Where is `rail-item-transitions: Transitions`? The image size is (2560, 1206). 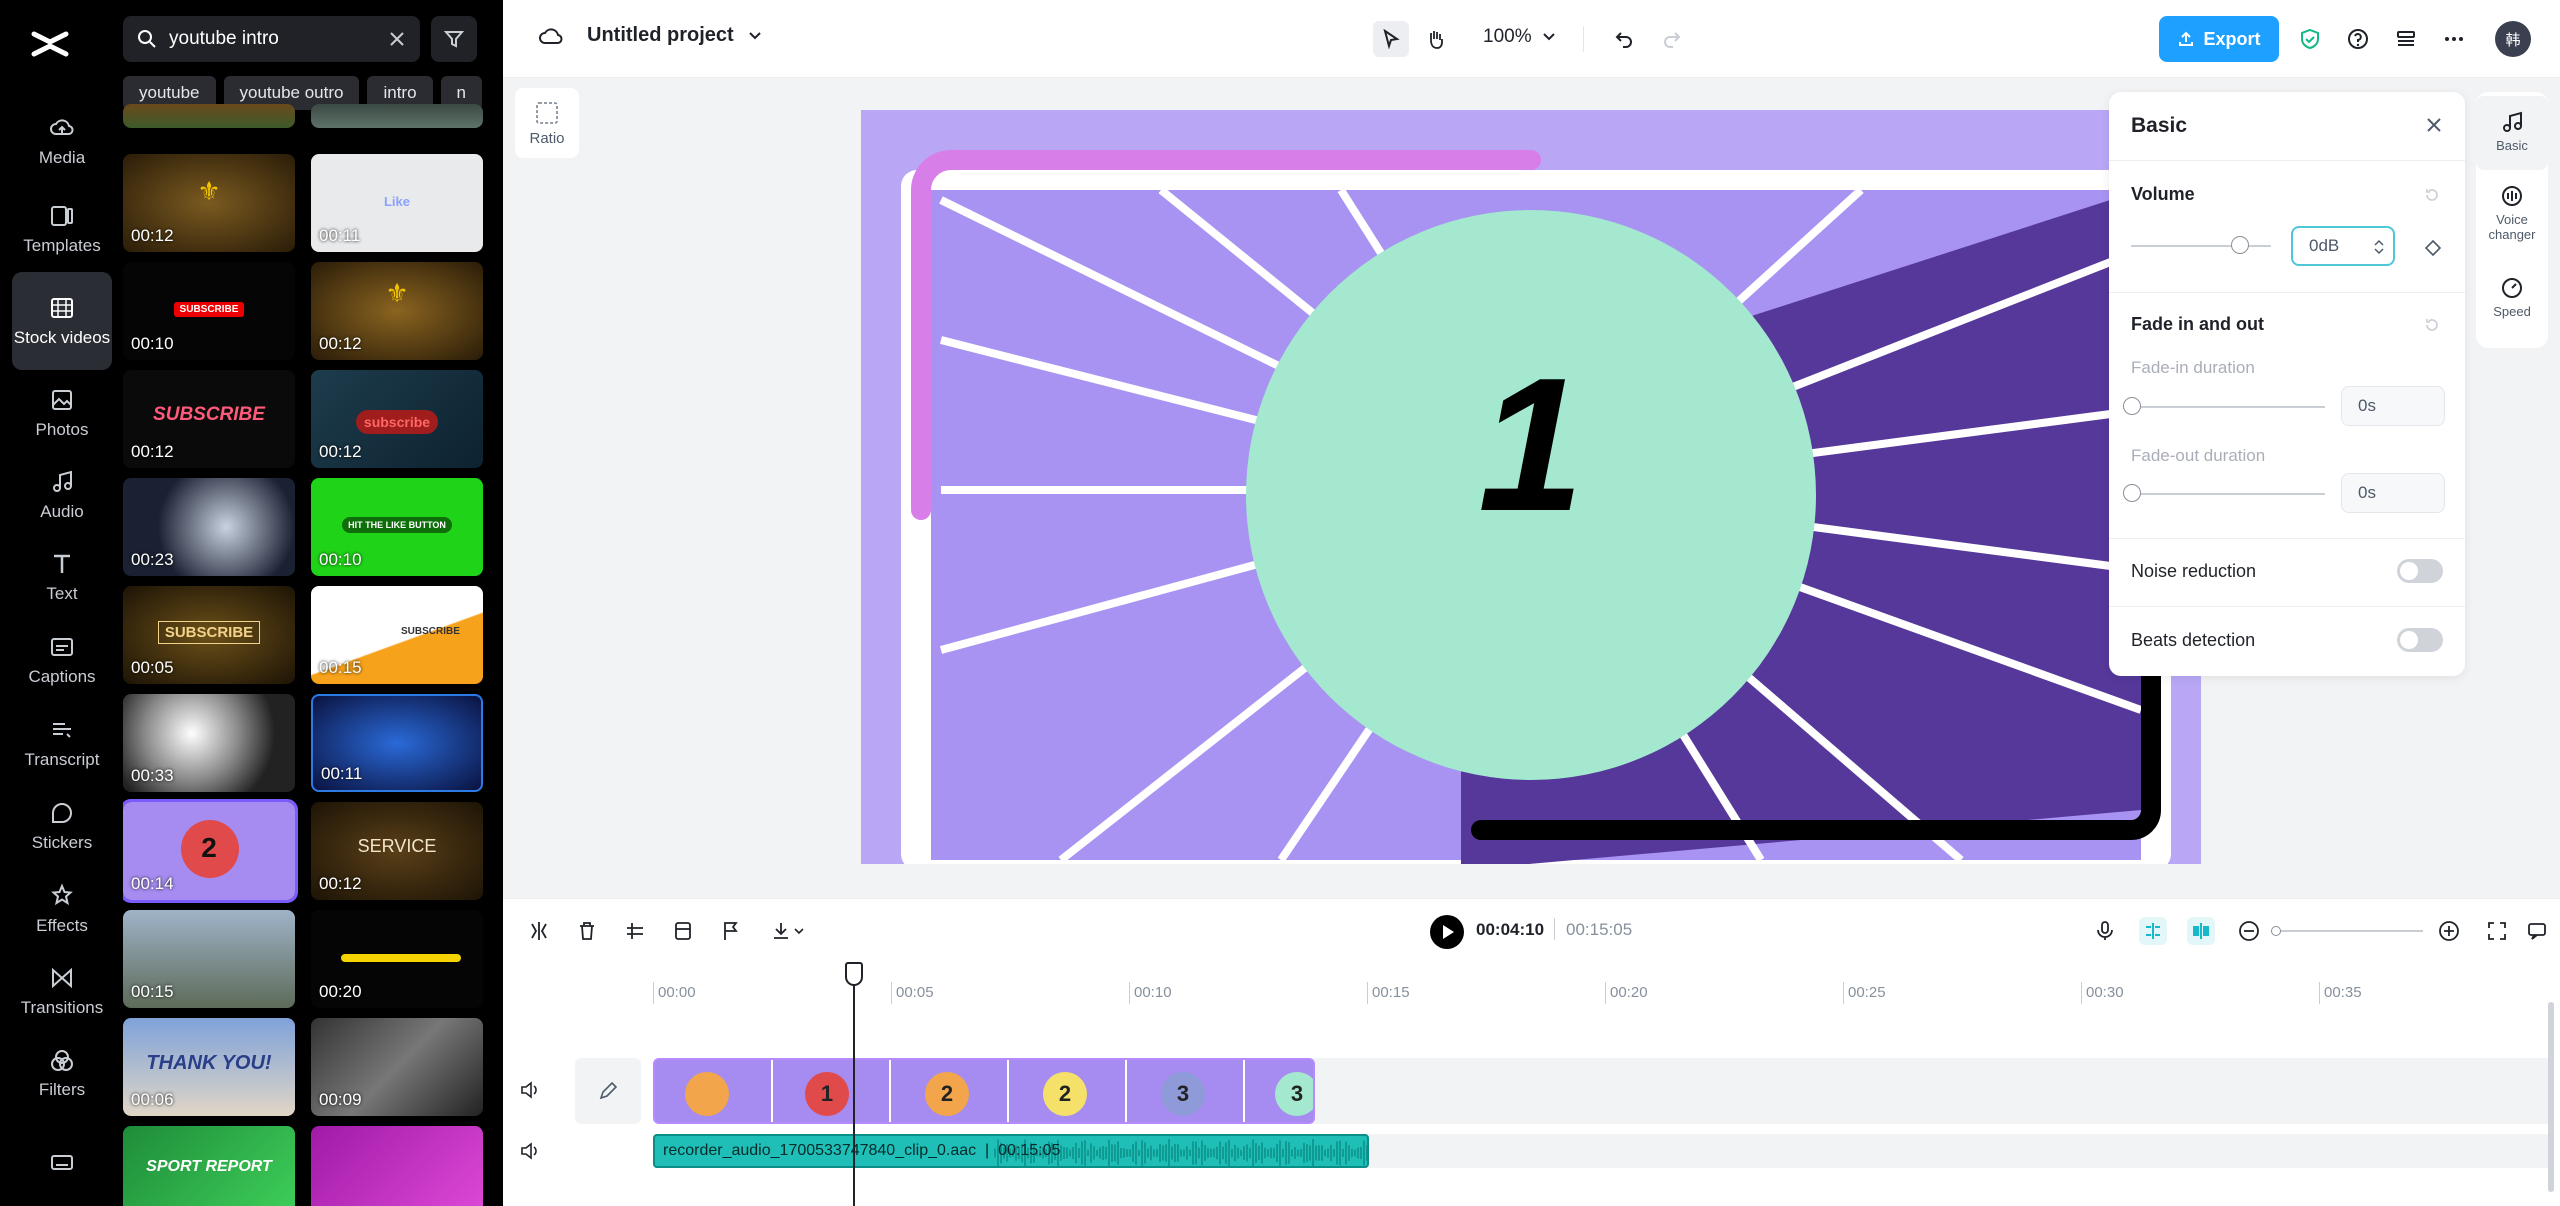
rail-item-transitions: Transitions is located at coordinates (62, 991).